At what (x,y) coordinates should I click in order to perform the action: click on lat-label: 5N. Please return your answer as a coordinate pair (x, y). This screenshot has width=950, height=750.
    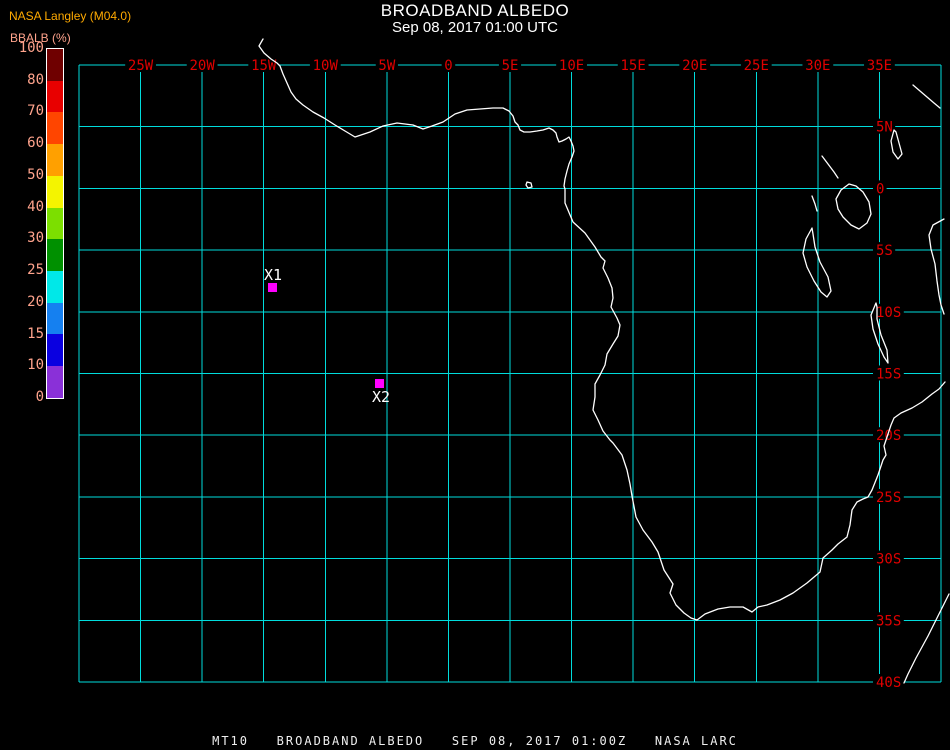
    Looking at the image, I should click on (884, 128).